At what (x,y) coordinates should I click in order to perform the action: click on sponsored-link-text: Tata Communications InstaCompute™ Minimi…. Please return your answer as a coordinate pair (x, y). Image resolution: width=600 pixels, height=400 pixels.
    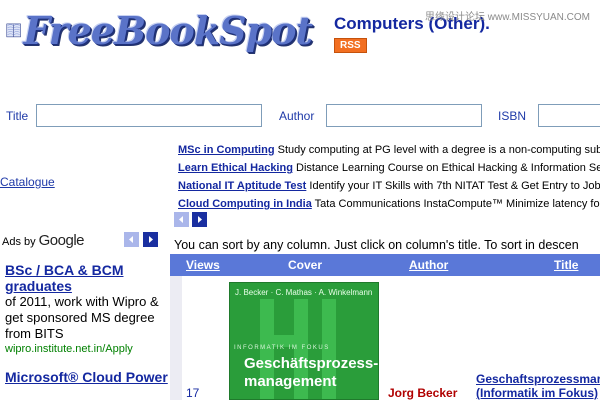
    Looking at the image, I should click on (457, 204).